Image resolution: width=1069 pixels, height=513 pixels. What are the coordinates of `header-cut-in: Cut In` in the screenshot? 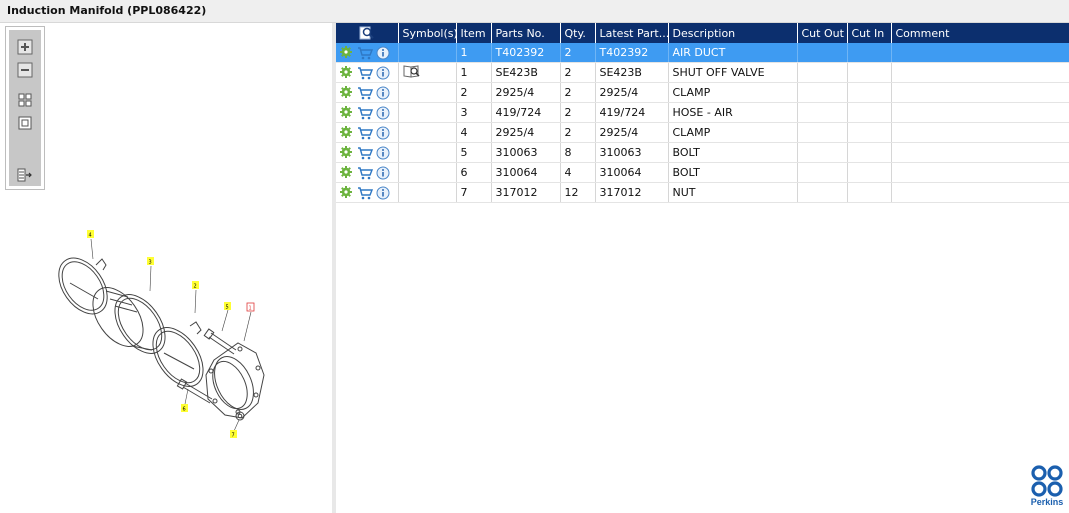 It's located at (869, 33).